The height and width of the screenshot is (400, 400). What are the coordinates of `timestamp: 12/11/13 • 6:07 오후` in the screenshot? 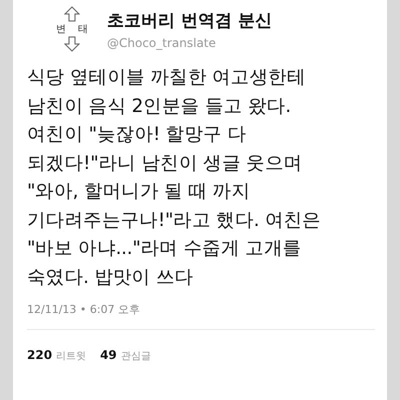 It's located at (83, 309).